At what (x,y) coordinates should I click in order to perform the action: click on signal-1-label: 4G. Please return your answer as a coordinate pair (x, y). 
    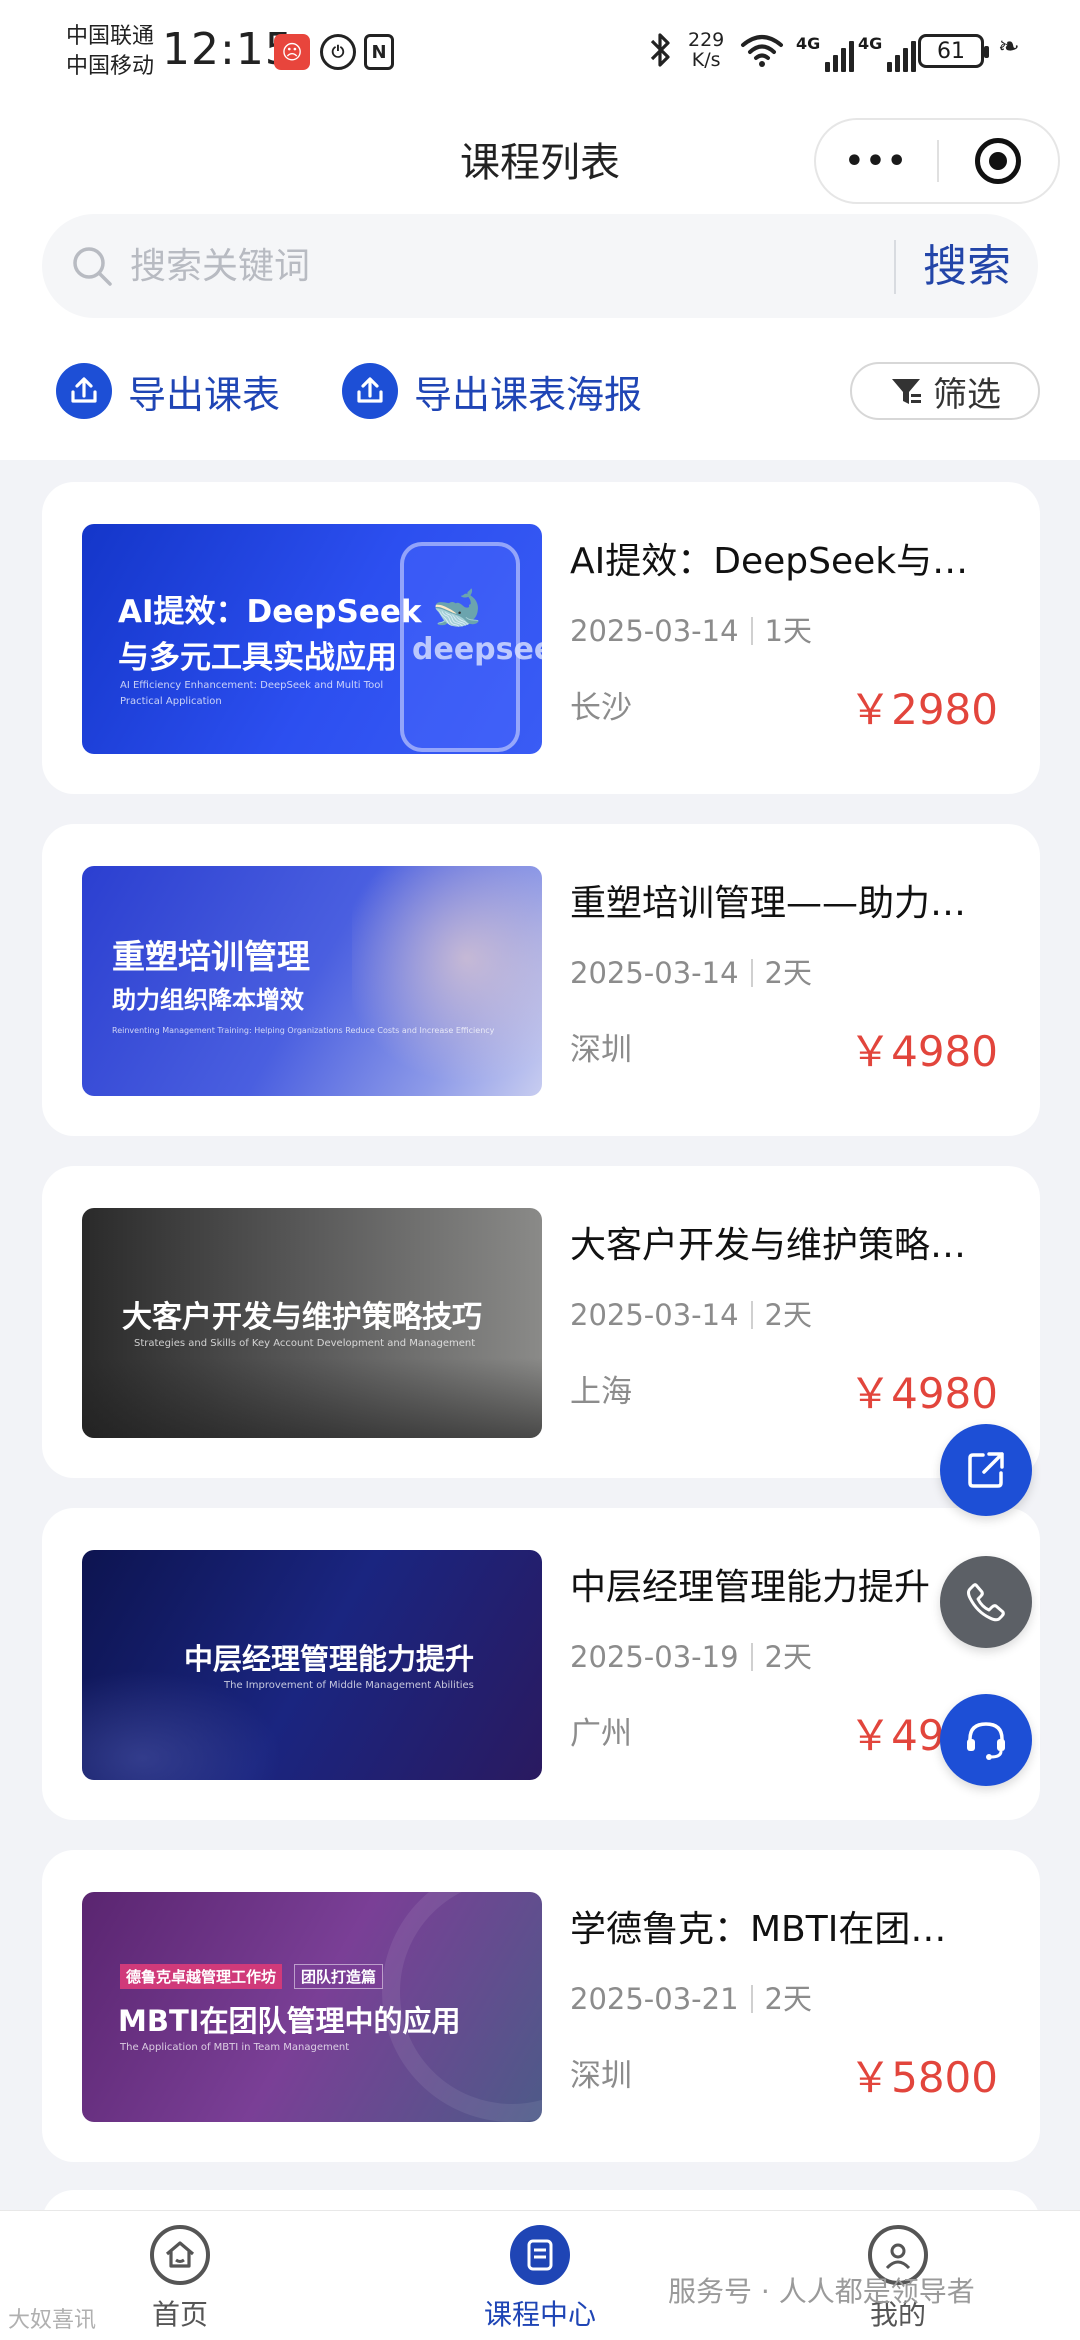
    Looking at the image, I should click on (808, 43).